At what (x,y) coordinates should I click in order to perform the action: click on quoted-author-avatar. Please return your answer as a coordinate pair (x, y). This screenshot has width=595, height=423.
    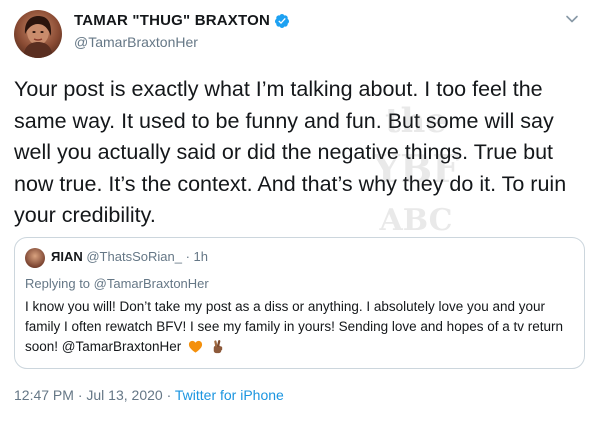
    Looking at the image, I should click on (35, 258).